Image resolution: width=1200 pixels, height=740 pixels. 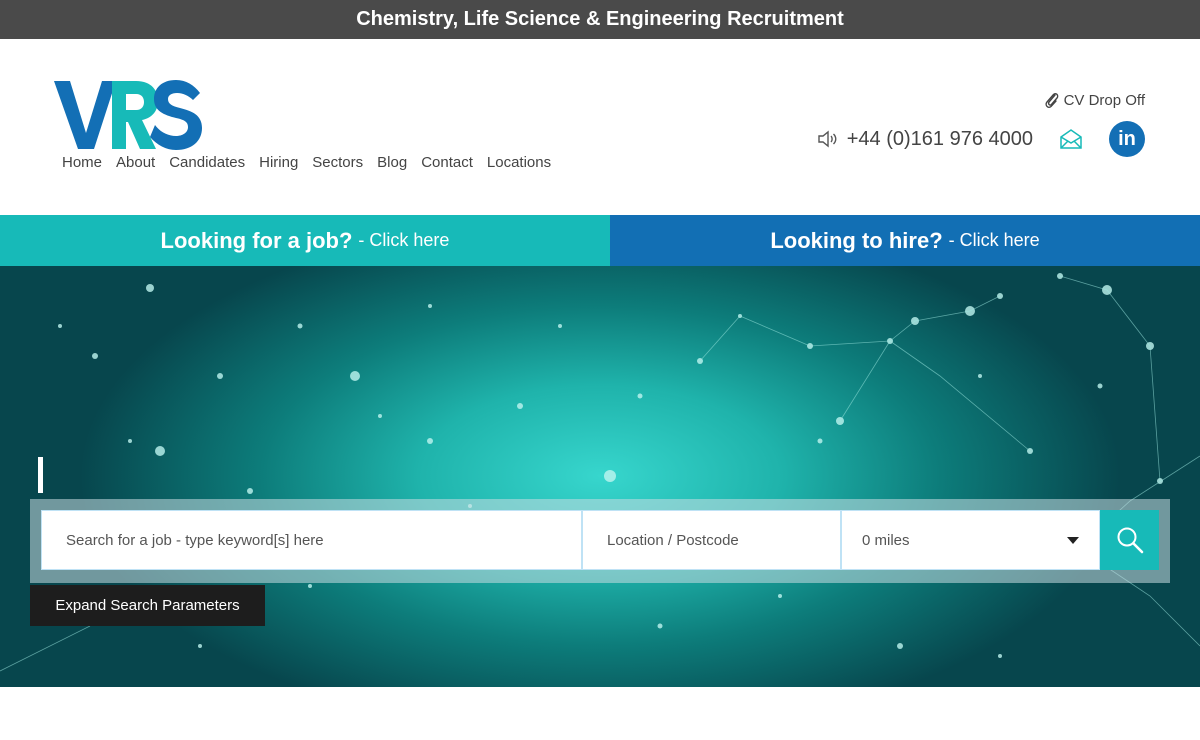 I want to click on search-icon, so click(x=1130, y=540).